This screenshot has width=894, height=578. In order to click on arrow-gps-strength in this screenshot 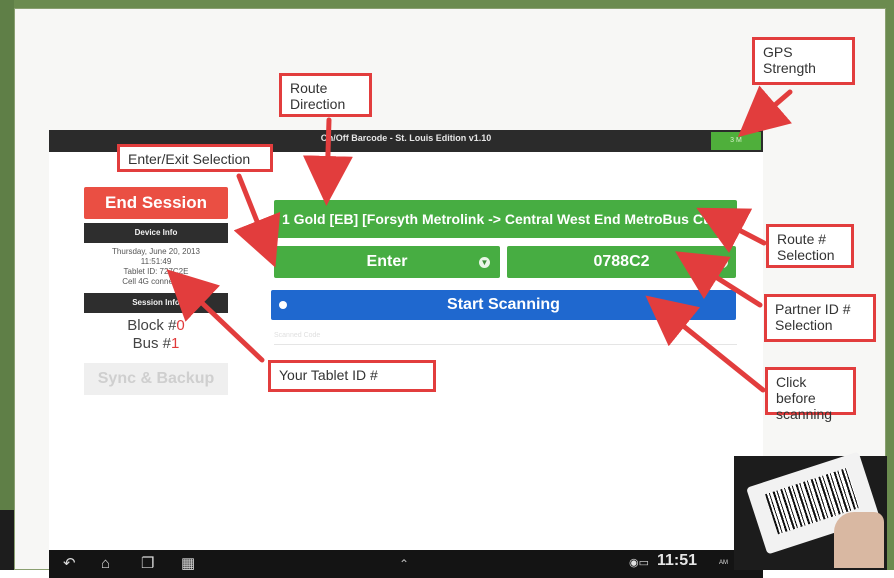, I will do `click(765, 111)`.